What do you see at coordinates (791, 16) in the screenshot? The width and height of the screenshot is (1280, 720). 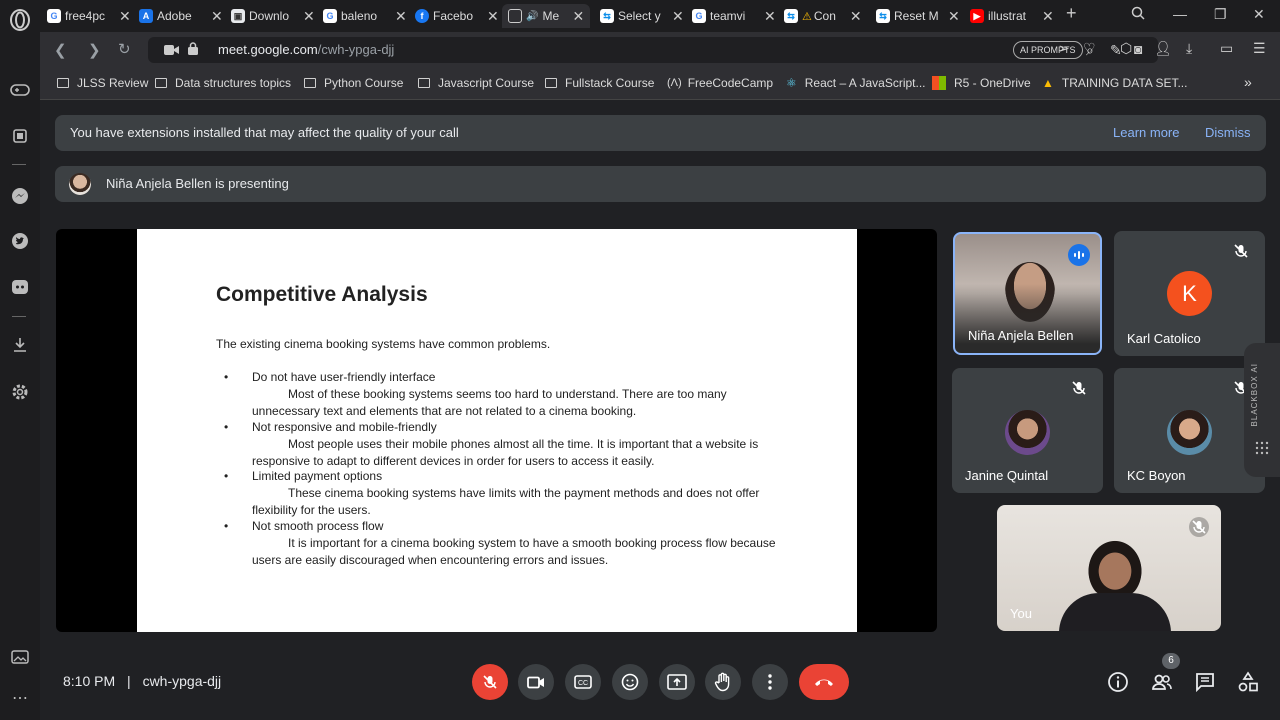 I see `teamviewer-icon: ⇆` at bounding box center [791, 16].